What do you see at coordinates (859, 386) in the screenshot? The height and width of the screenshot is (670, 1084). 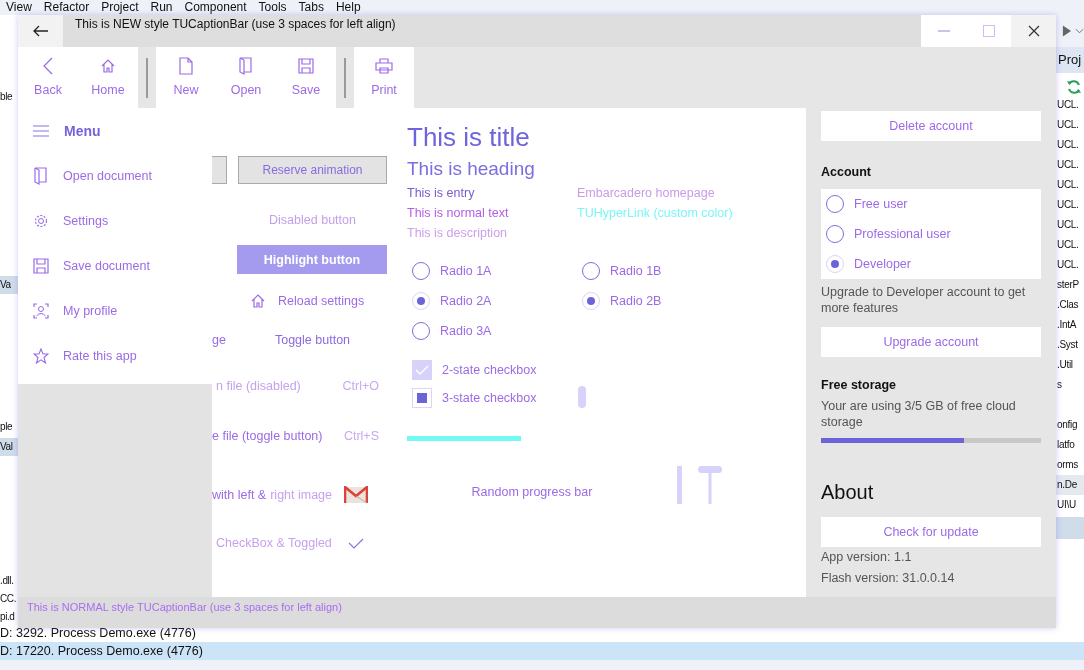 I see `section-heading: Free storage` at bounding box center [859, 386].